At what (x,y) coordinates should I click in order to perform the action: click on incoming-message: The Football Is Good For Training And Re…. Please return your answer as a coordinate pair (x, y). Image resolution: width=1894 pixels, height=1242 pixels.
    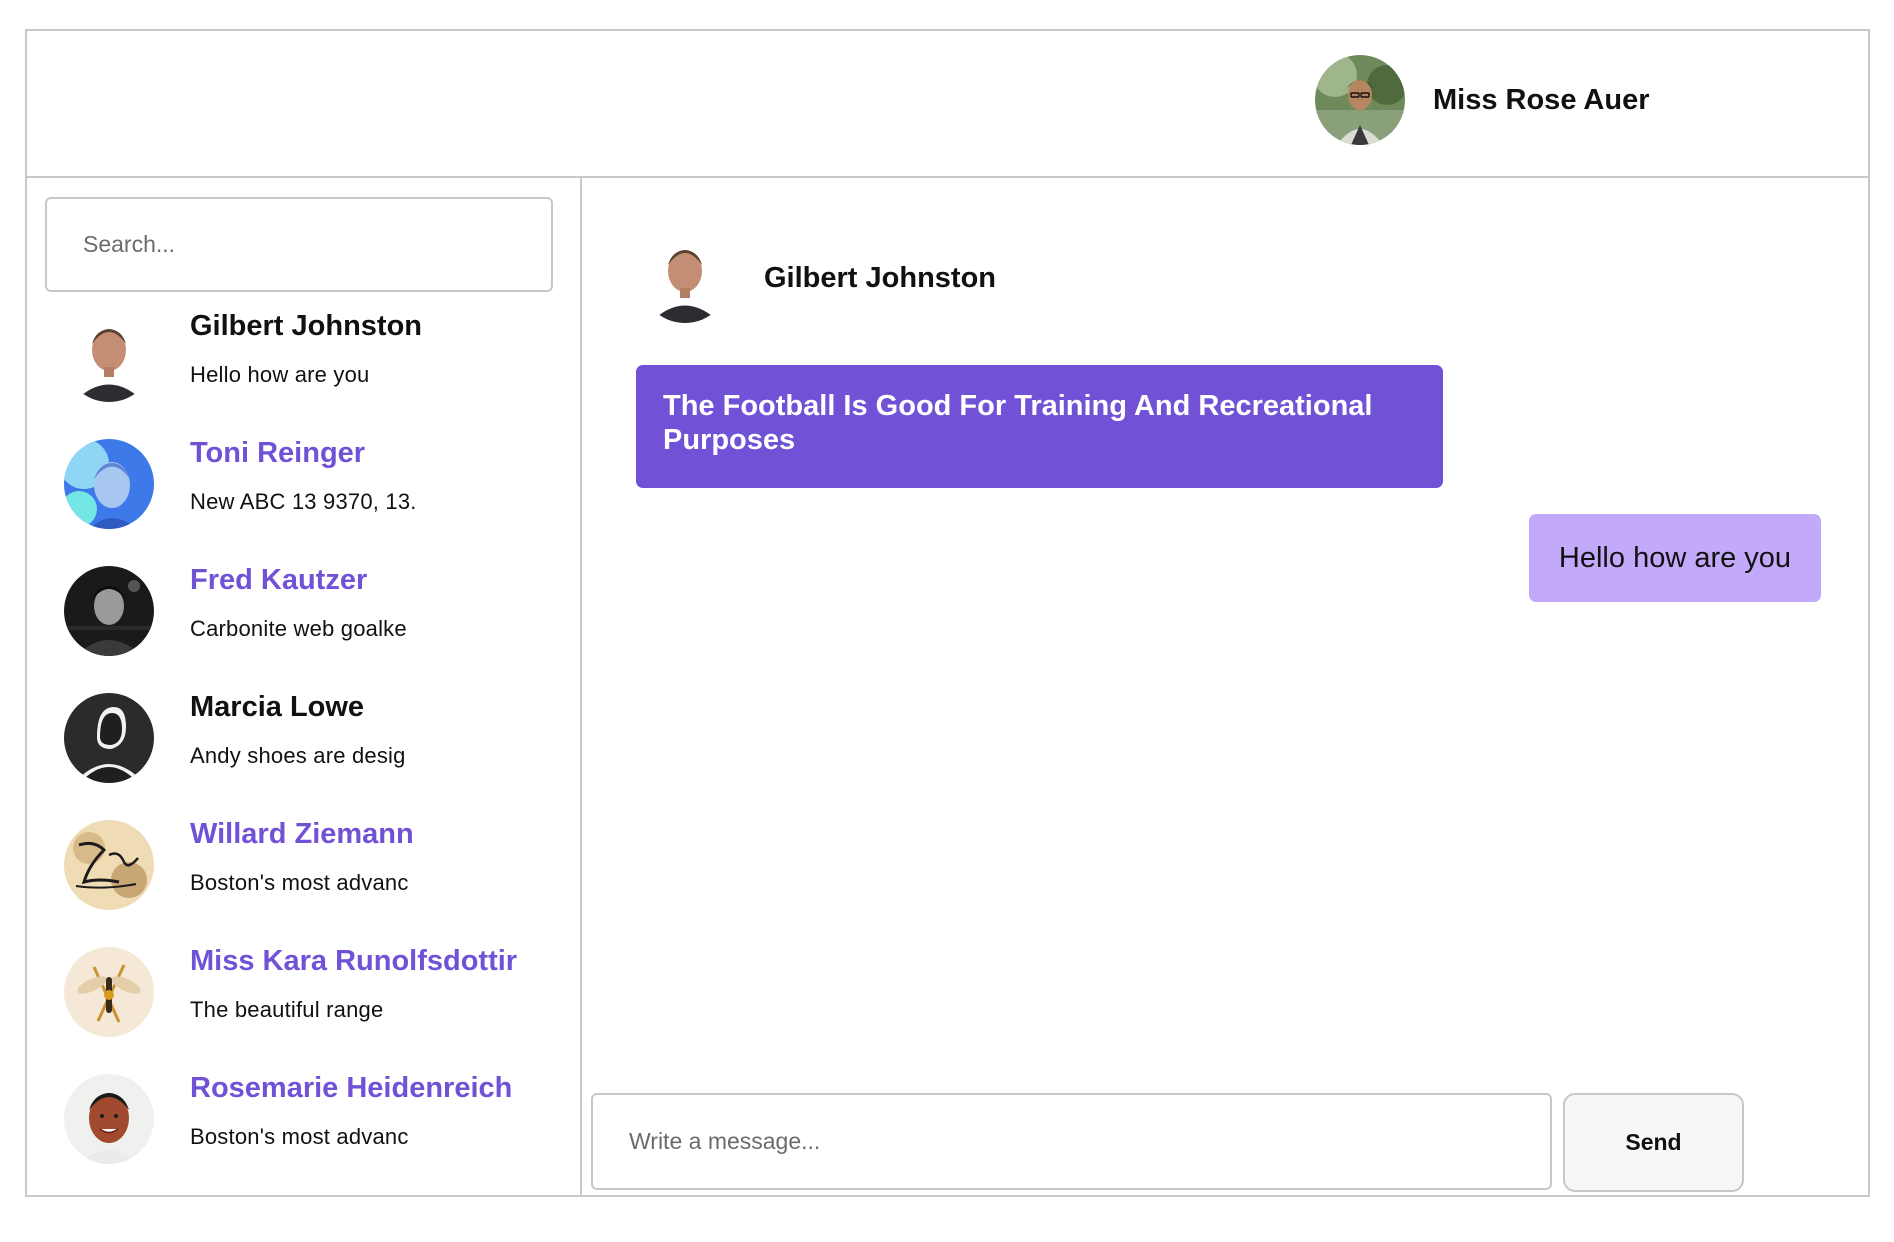
    Looking at the image, I should click on (1039, 426).